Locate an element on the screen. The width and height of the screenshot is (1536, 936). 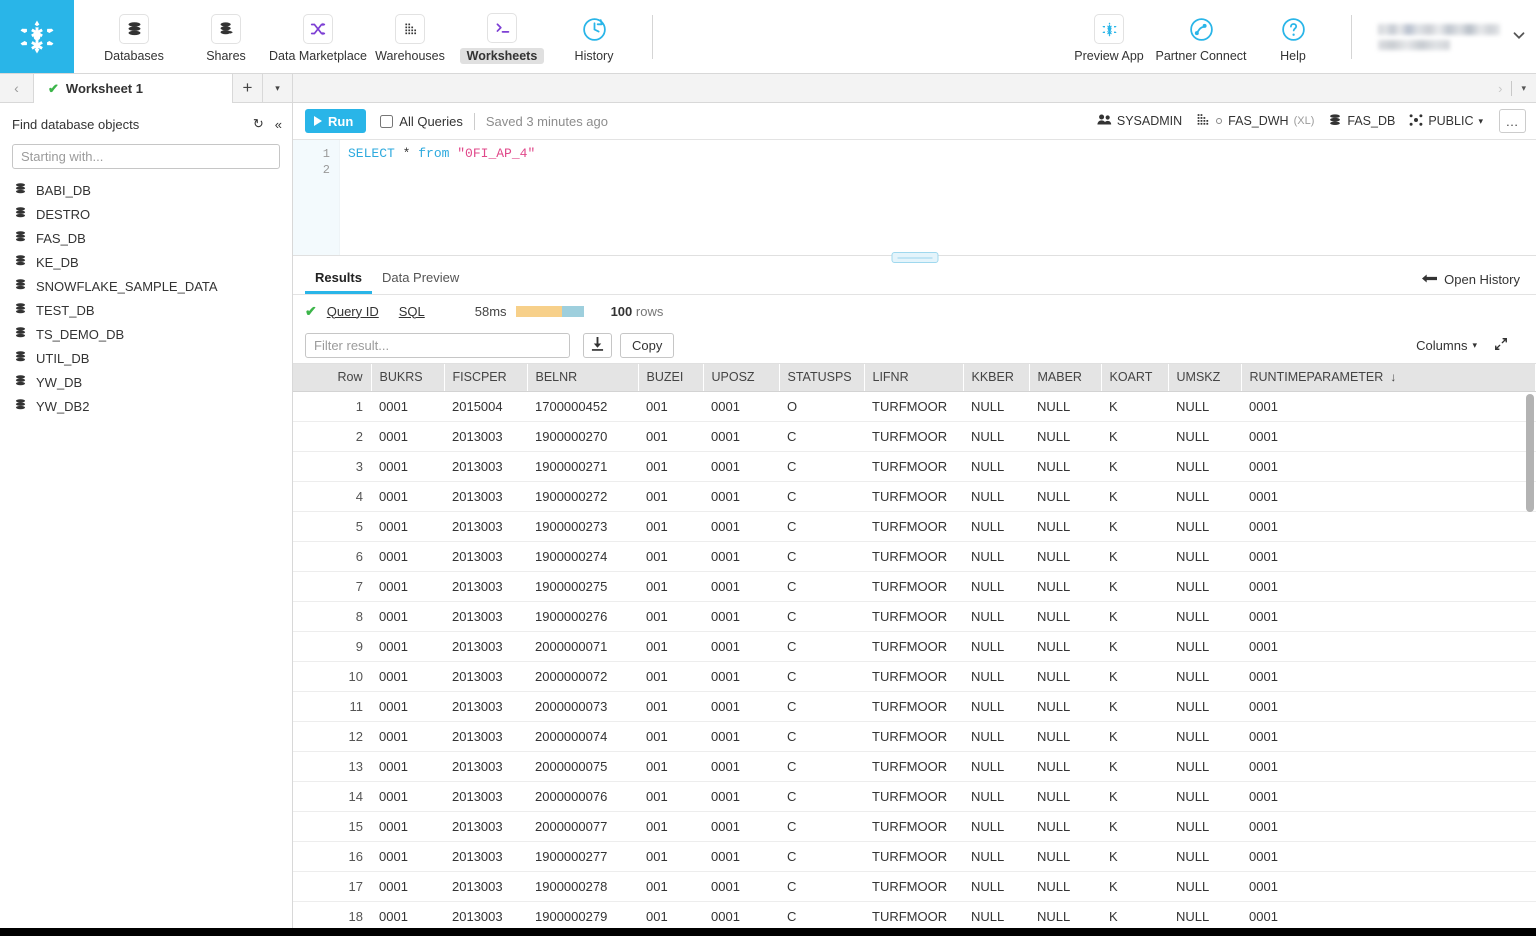
column-header-koart: KOART is located at coordinates (1135, 378).